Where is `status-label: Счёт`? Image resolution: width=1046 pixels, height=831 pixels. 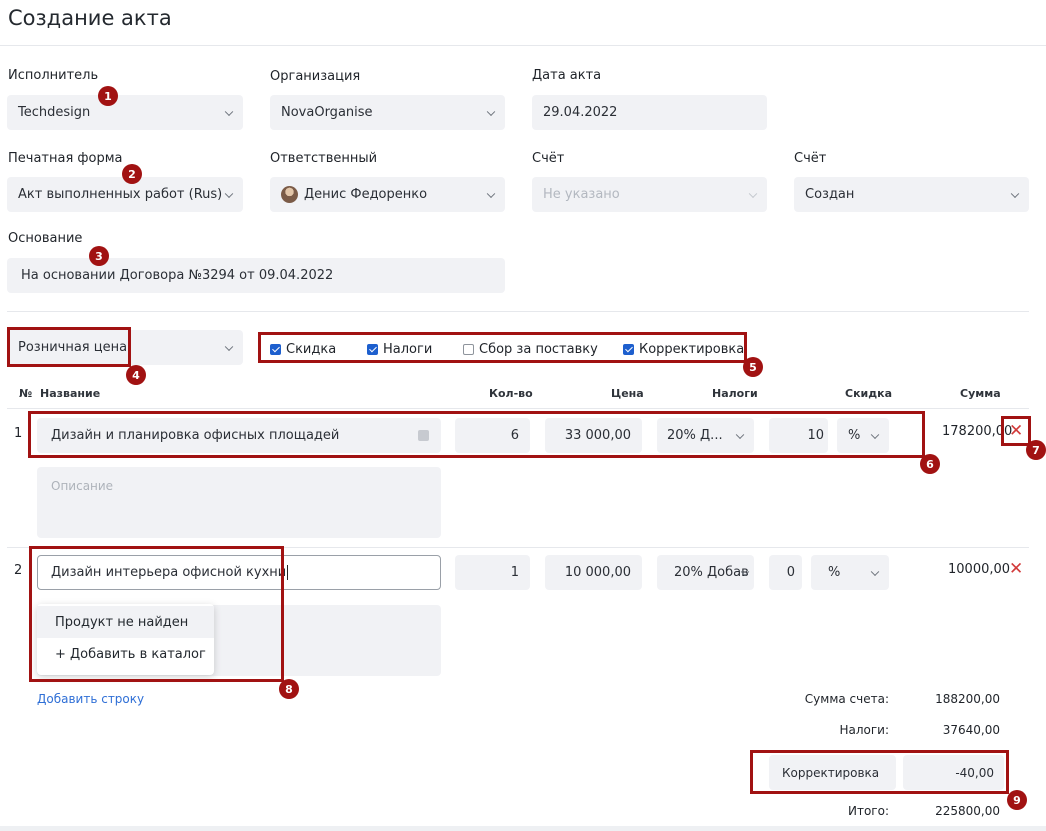
status-label: Счёт is located at coordinates (810, 158).